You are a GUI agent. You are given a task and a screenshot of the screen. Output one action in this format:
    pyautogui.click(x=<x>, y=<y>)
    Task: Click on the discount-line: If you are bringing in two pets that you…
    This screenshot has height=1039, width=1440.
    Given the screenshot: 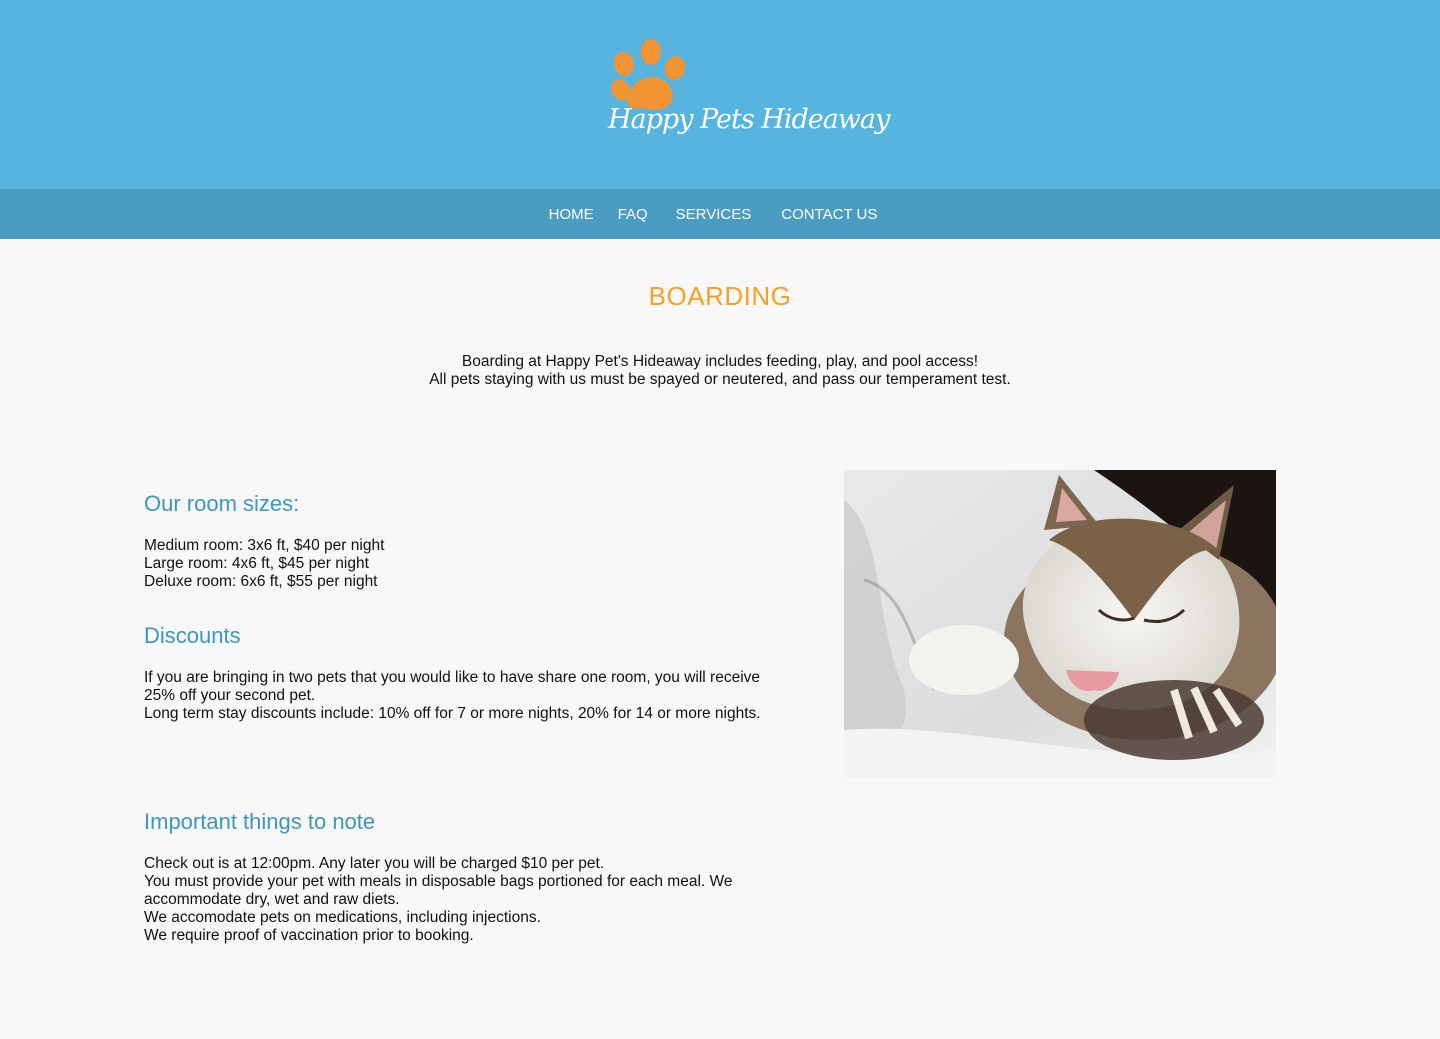 What is the action you would take?
    pyautogui.click(x=452, y=686)
    